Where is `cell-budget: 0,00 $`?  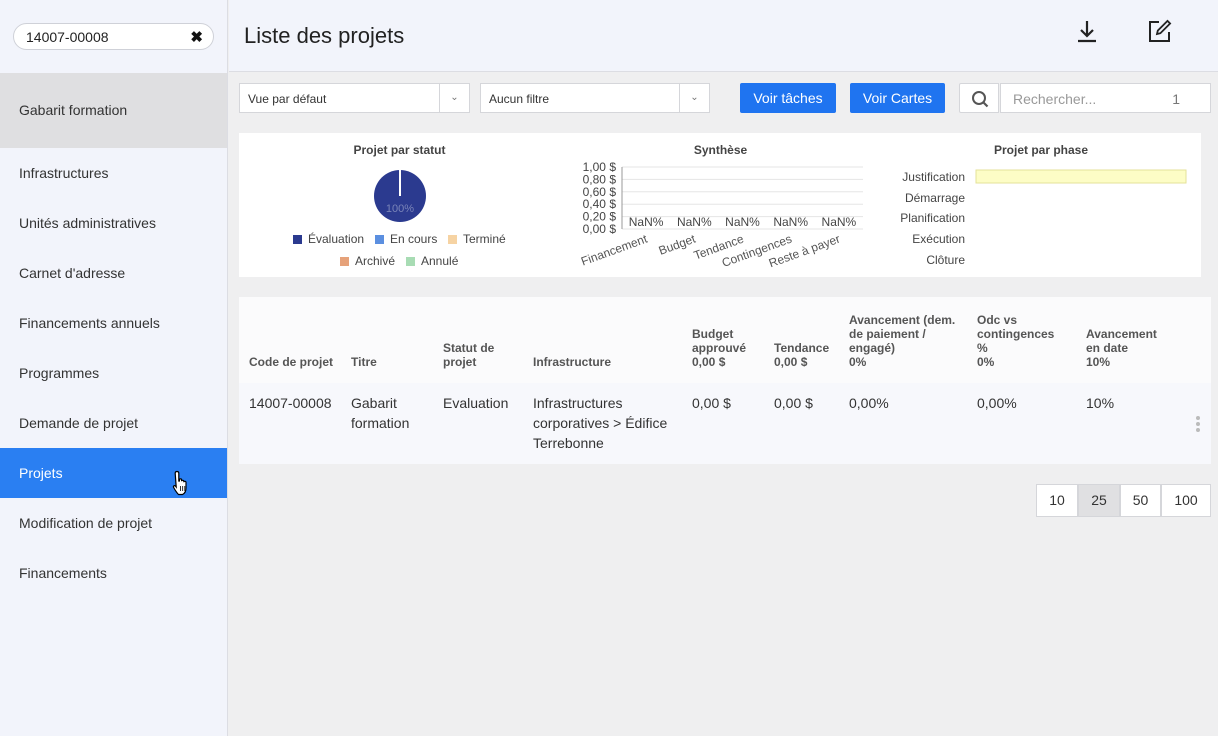 cell-budget: 0,00 $ is located at coordinates (711, 403).